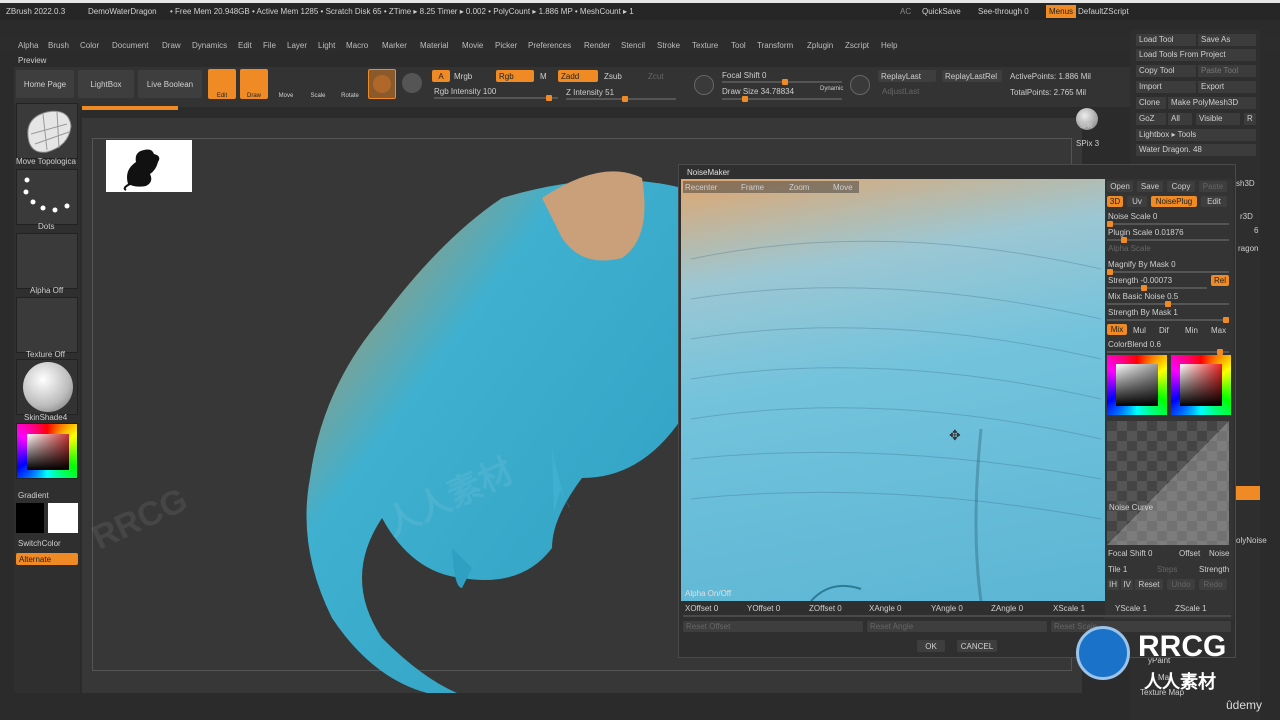 The width and height of the screenshot is (1280, 720). I want to click on rgb-intensity-track, so click(496, 98).